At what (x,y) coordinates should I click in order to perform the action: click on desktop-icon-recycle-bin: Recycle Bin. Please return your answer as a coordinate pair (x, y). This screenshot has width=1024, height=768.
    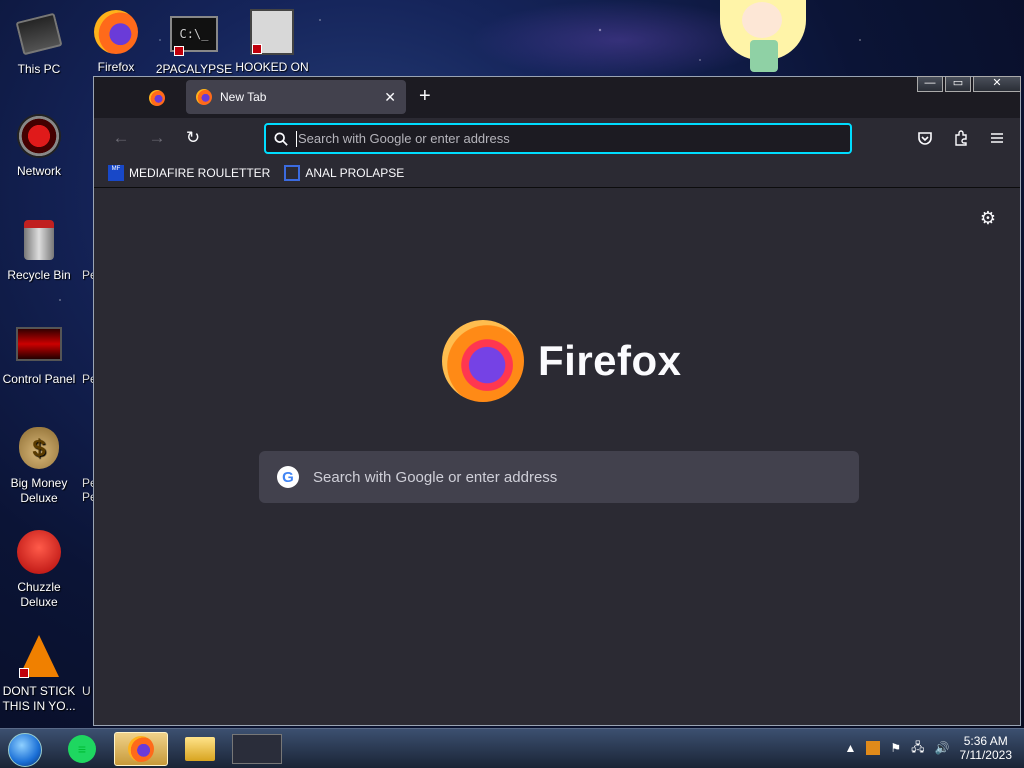
    Looking at the image, I should click on (40, 249).